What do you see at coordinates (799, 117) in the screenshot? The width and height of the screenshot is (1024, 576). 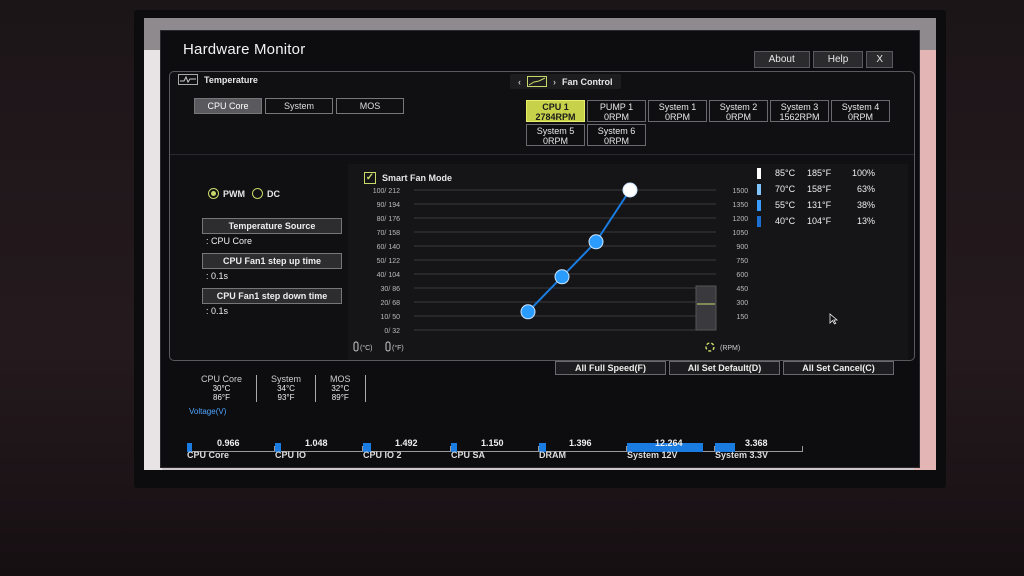 I see `fan-rpm: 1562RPM` at bounding box center [799, 117].